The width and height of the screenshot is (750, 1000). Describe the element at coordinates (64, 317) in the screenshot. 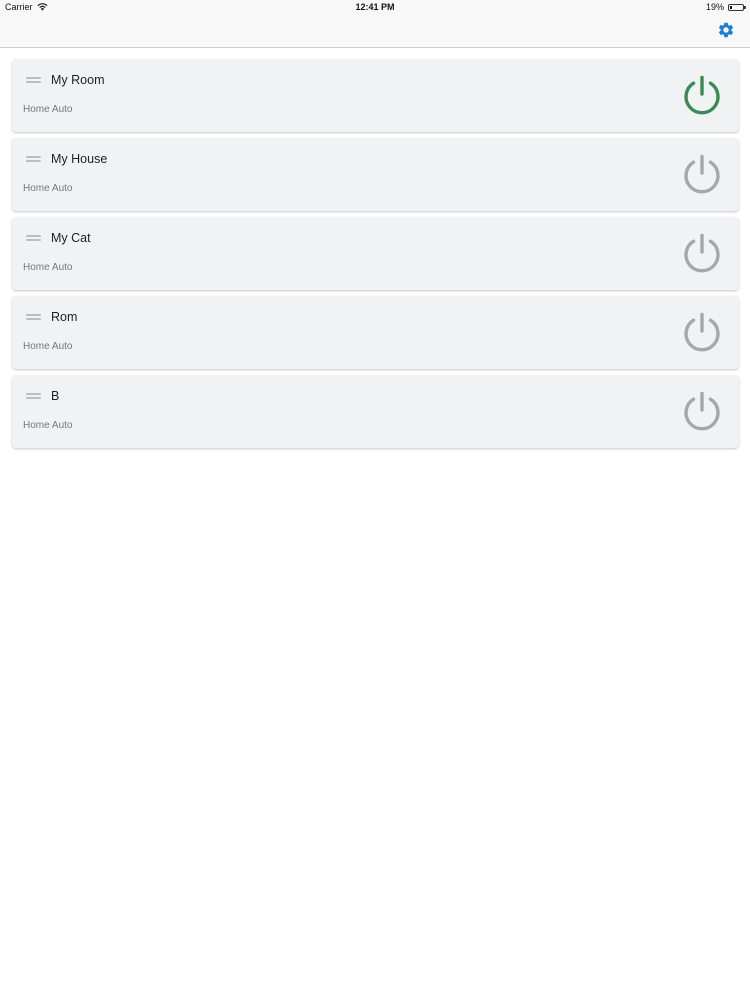

I see `device-name: Rom` at that location.